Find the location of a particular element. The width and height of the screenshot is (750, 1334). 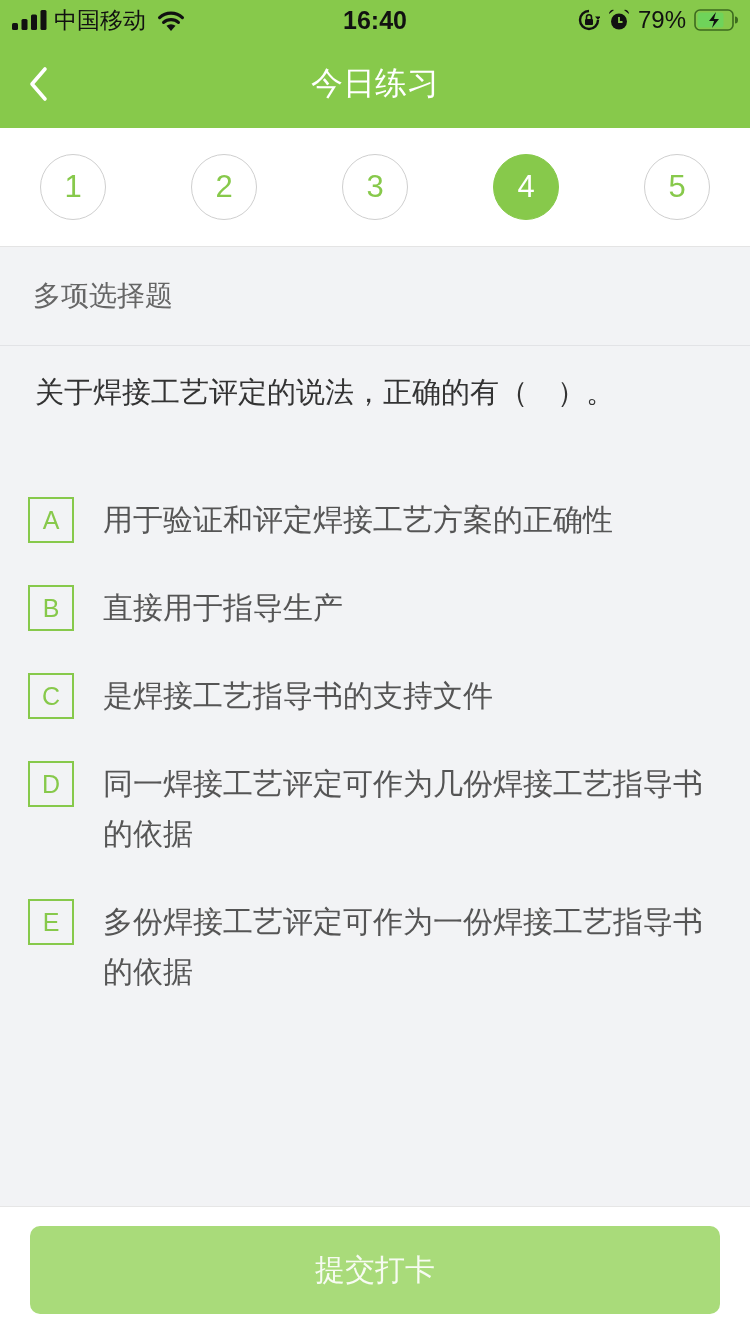

question-number: 1 is located at coordinates (73, 187).